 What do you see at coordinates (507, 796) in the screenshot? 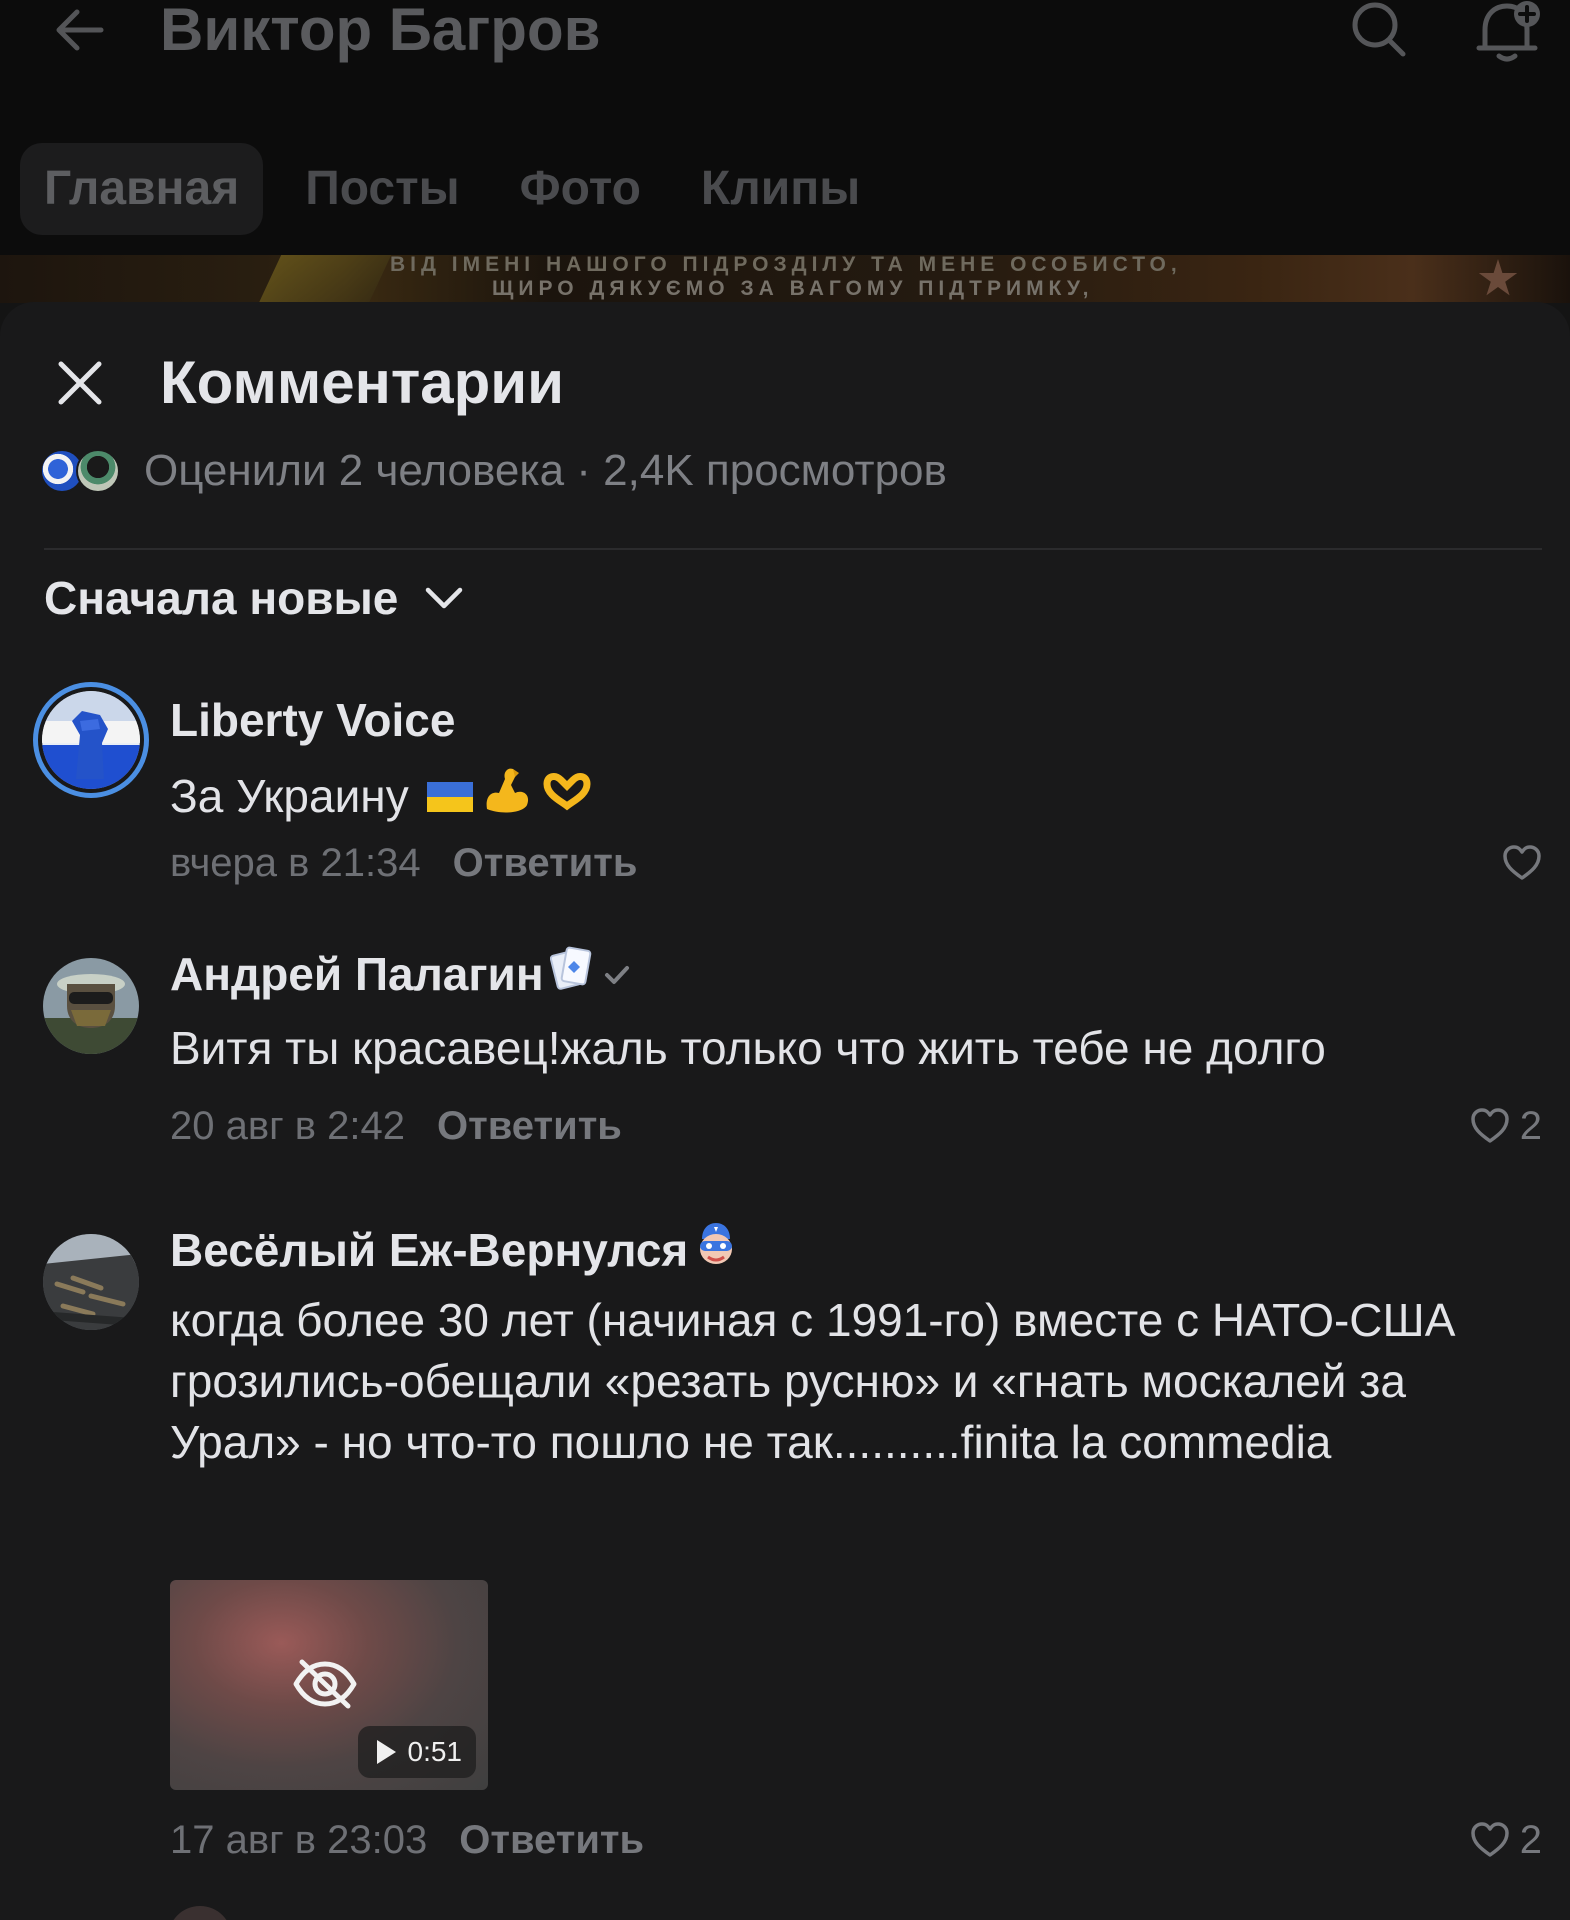
I see `flexed-biceps-icon` at bounding box center [507, 796].